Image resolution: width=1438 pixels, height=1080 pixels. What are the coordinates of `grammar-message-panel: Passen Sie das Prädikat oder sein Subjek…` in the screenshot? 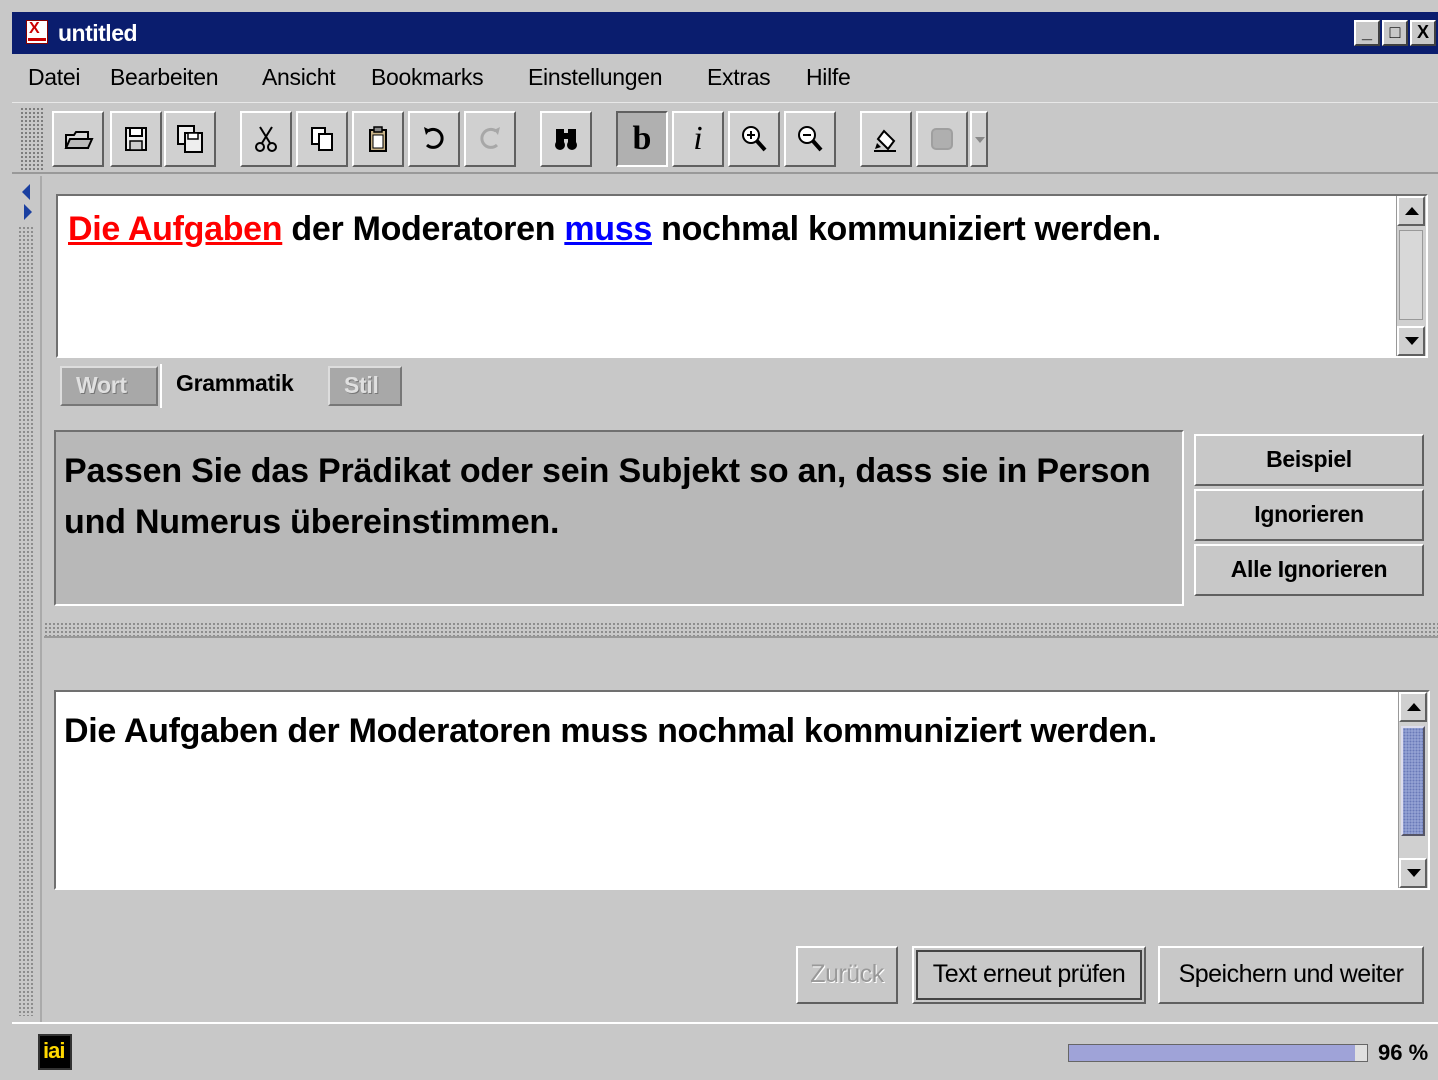 It's located at (619, 518).